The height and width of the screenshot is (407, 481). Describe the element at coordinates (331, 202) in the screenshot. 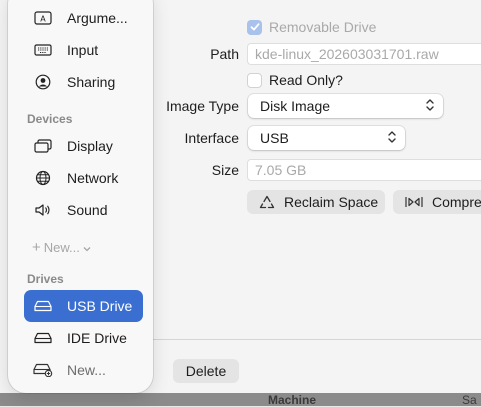

I see `reclaim-space-label: Reclaim Space` at that location.